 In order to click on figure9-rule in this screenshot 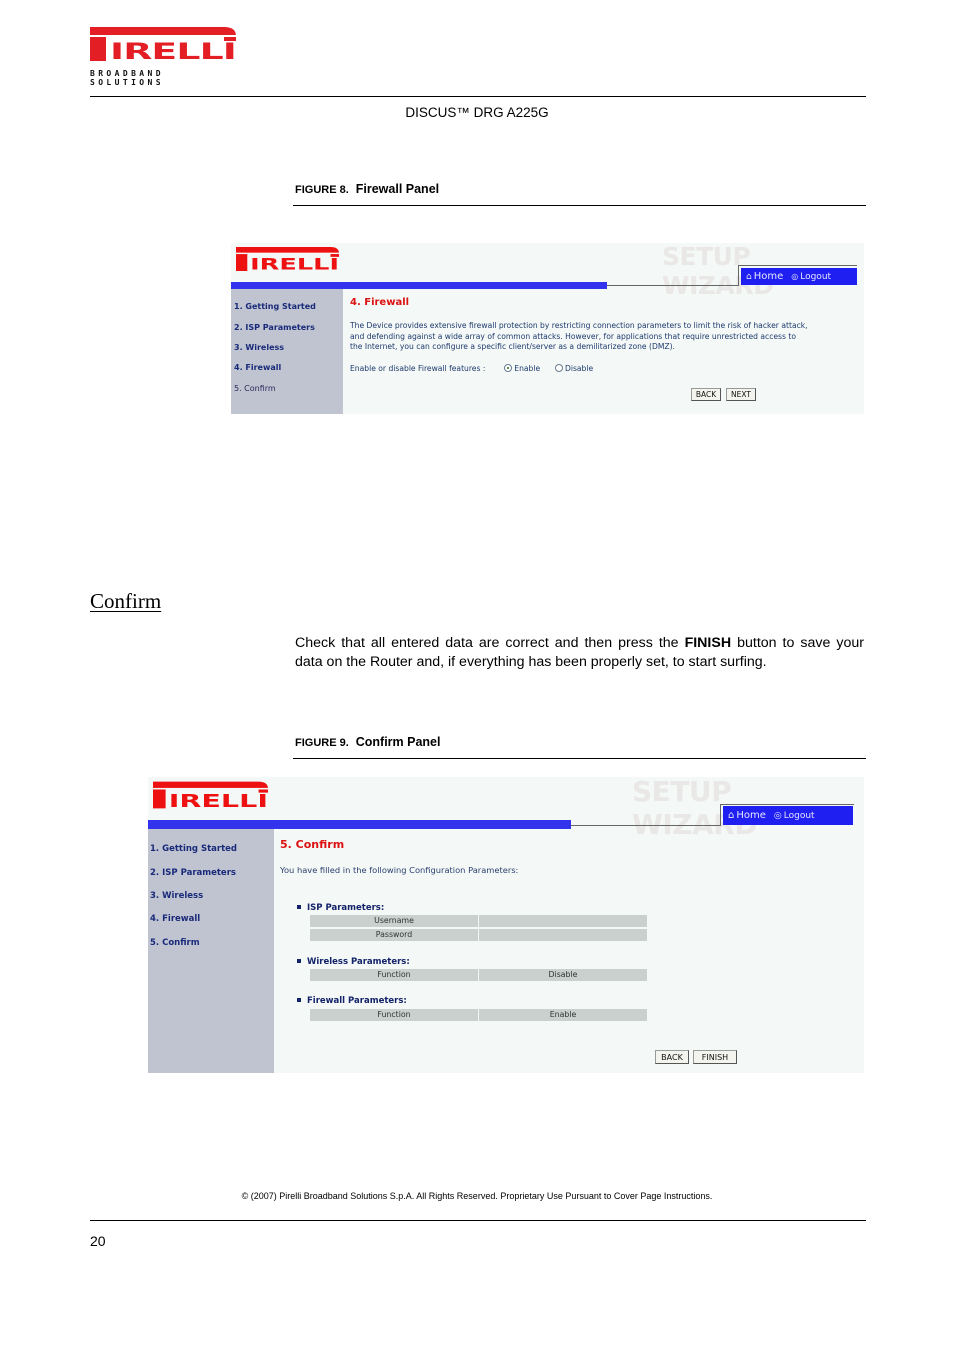, I will do `click(579, 758)`.